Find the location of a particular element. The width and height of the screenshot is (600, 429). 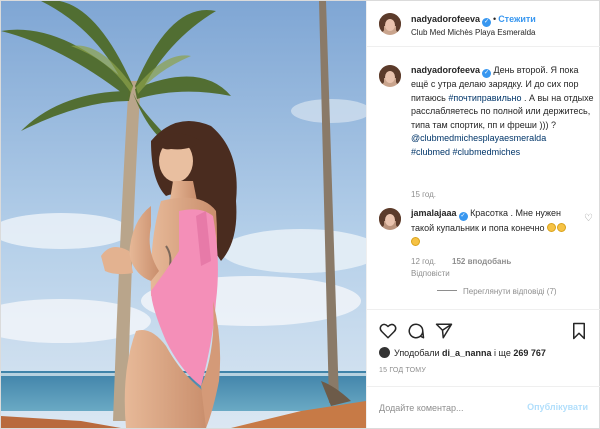

liked-by-prefix: Уподобали is located at coordinates (417, 353).